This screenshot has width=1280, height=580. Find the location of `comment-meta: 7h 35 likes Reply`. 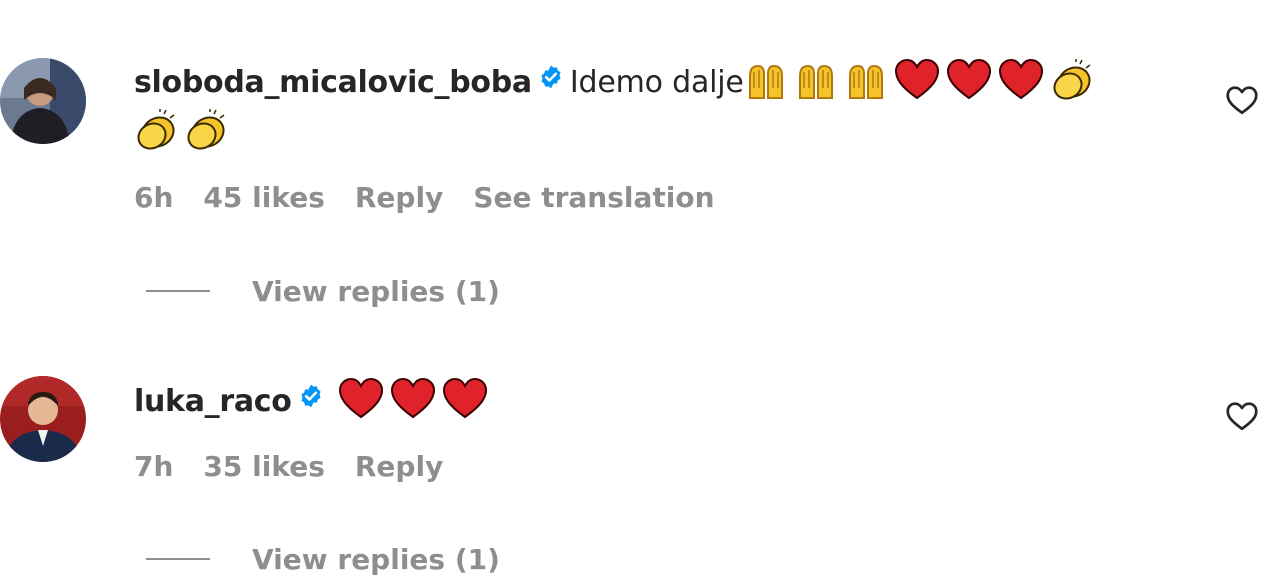

comment-meta: 7h 35 likes Reply is located at coordinates (303, 467).